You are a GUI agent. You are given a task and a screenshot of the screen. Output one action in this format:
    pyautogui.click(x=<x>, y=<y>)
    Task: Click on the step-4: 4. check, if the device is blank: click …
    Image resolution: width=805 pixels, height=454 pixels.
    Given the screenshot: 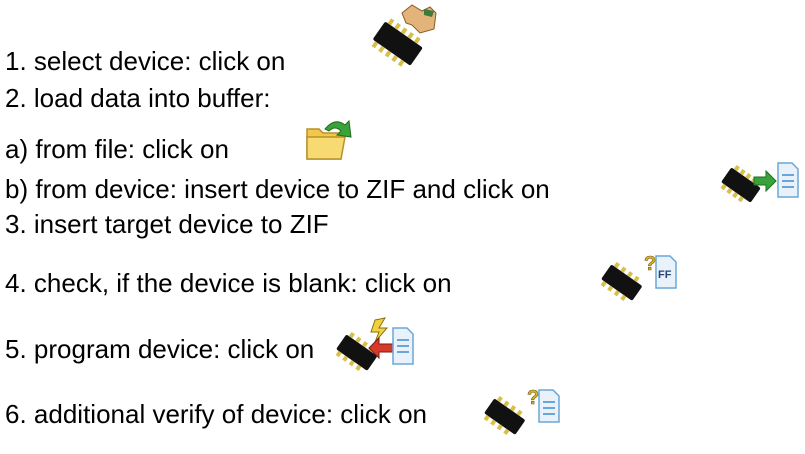 What is the action you would take?
    pyautogui.click(x=228, y=283)
    